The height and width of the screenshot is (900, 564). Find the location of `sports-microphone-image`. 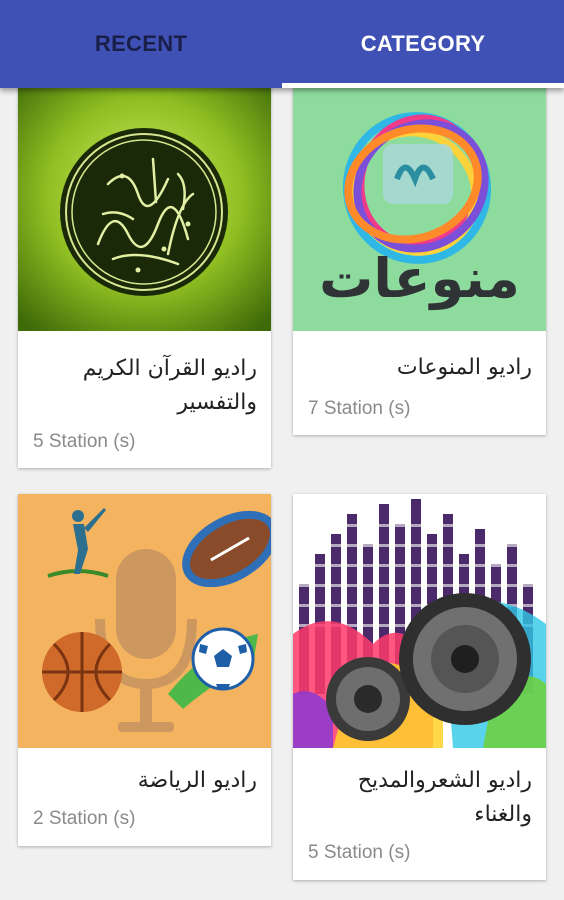

sports-microphone-image is located at coordinates (144, 621).